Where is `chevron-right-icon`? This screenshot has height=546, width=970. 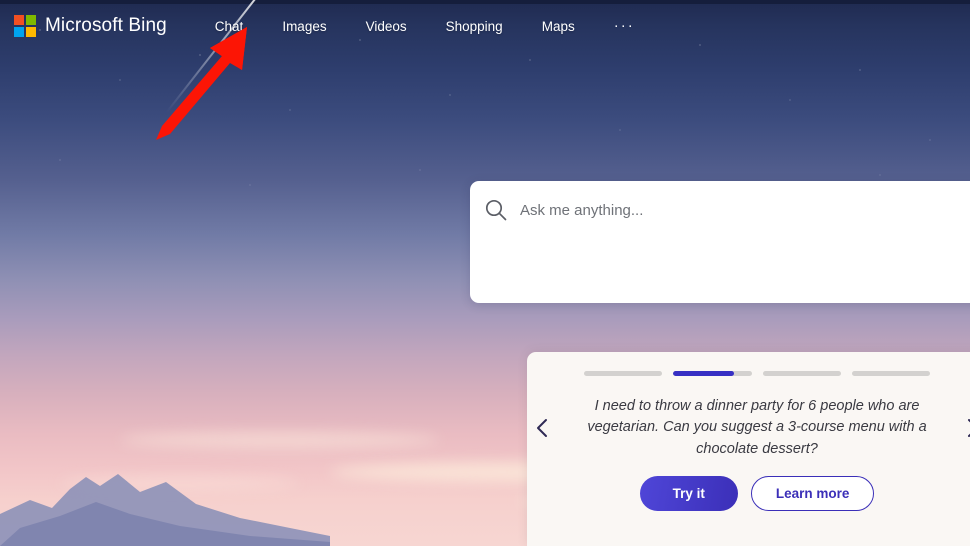 chevron-right-icon is located at coordinates (968, 428).